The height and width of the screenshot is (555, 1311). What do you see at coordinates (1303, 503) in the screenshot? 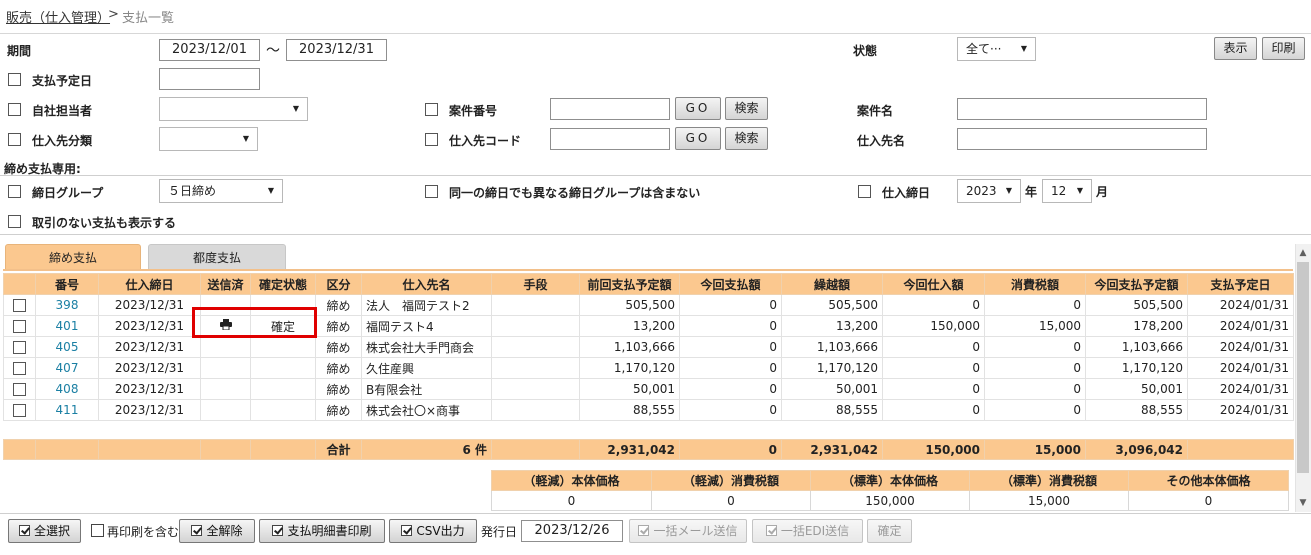
I see `scroll-down-icon: ▼` at bounding box center [1303, 503].